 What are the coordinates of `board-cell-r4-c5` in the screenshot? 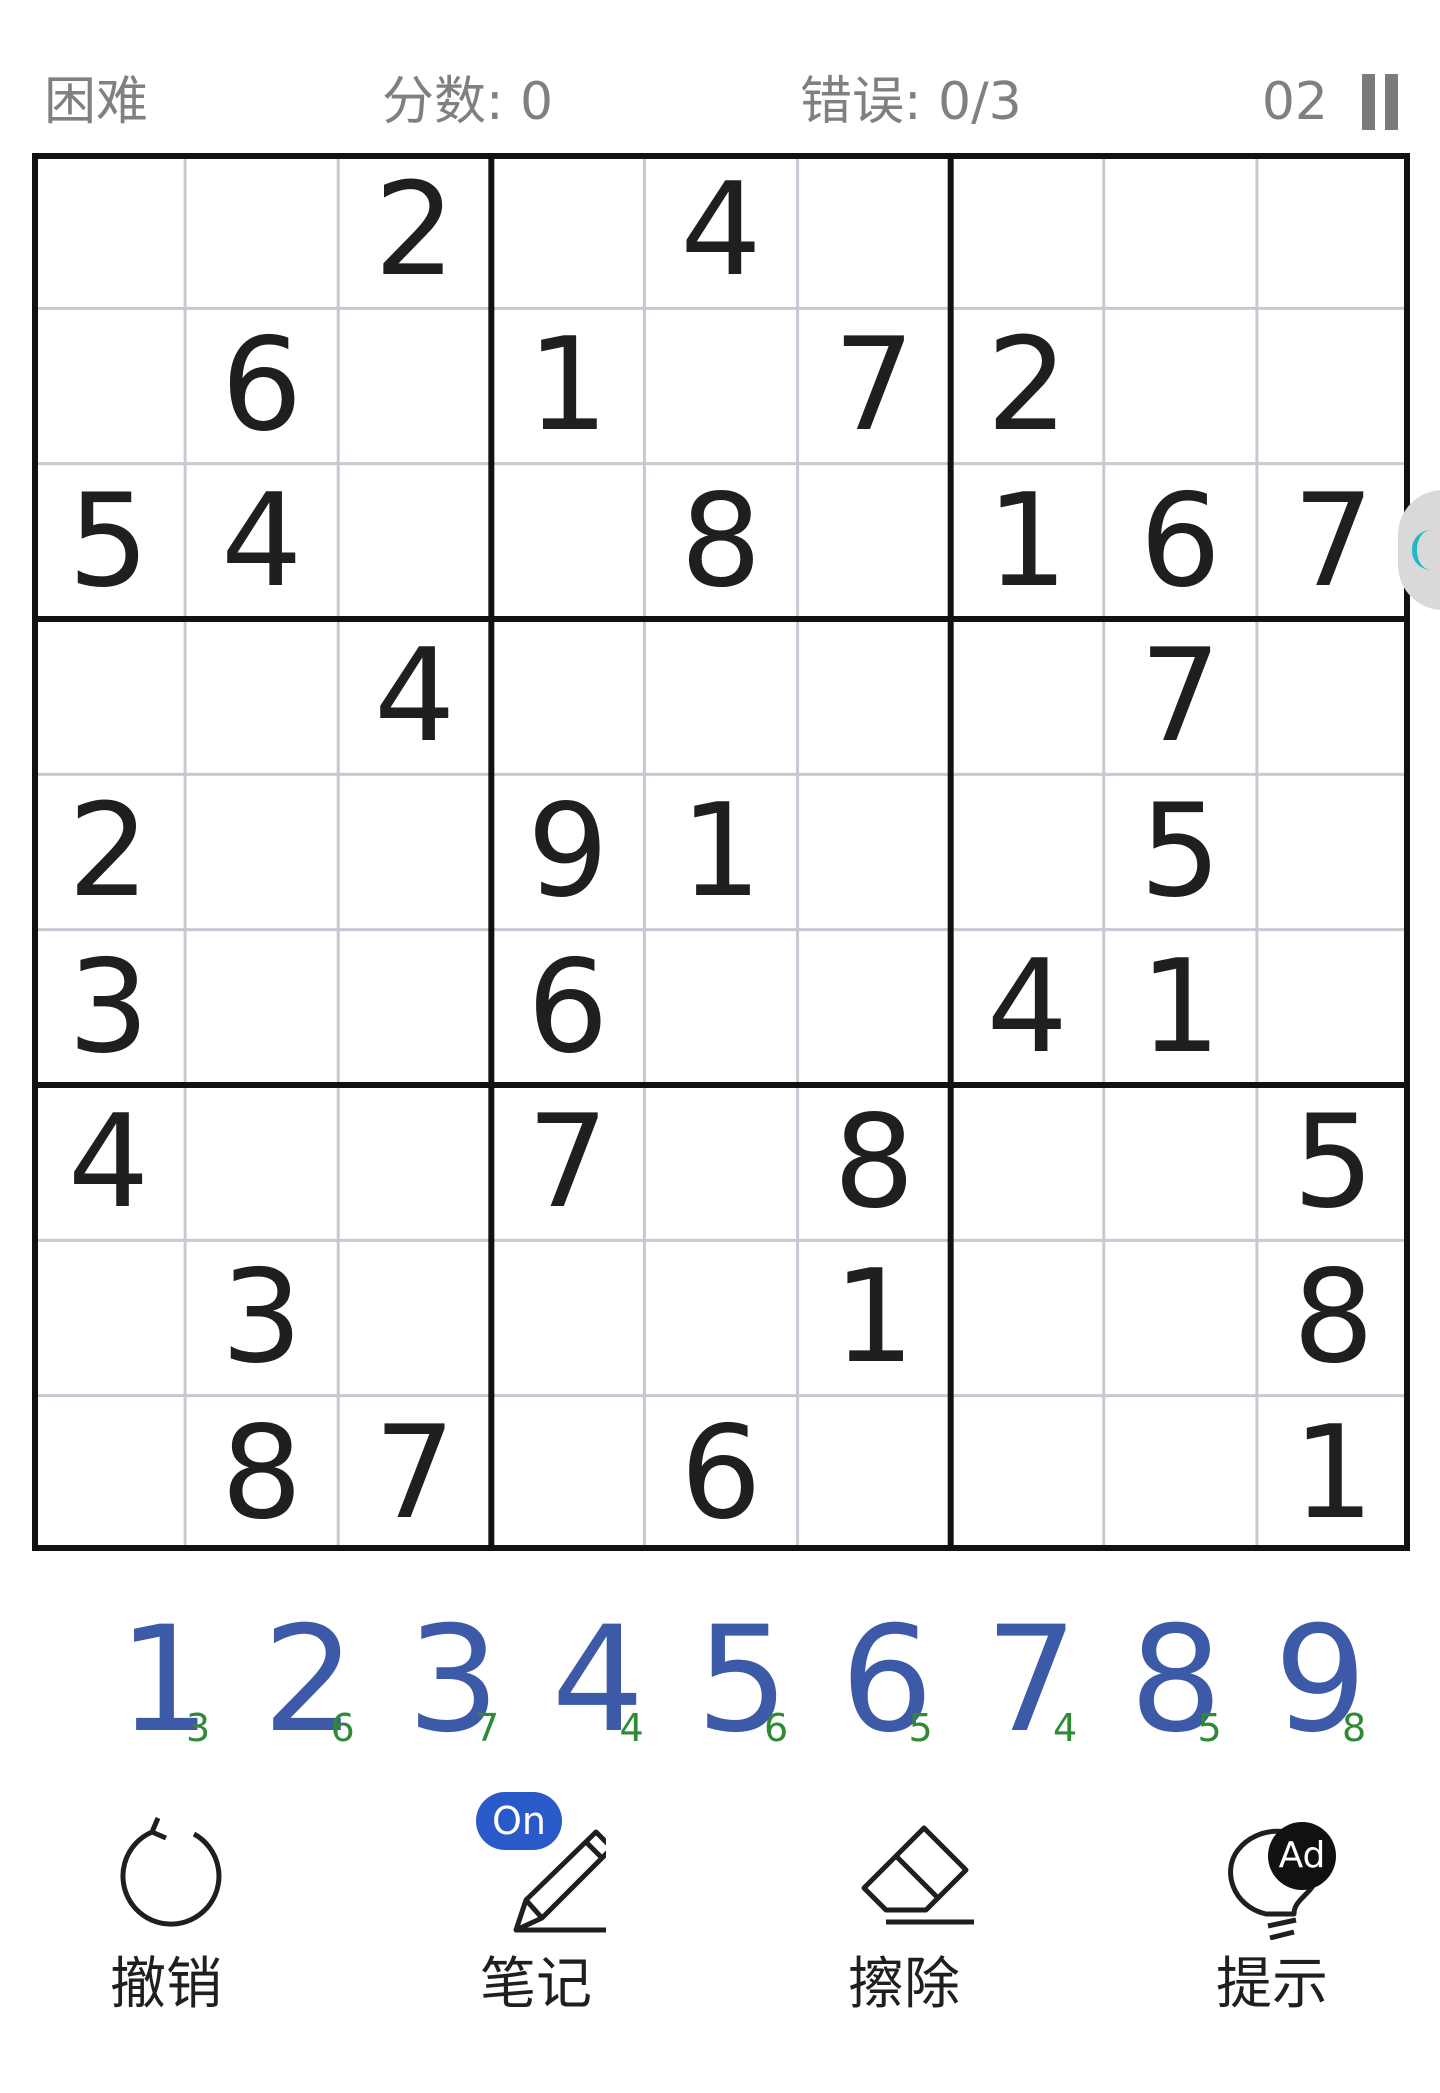 It's located at (720, 696).